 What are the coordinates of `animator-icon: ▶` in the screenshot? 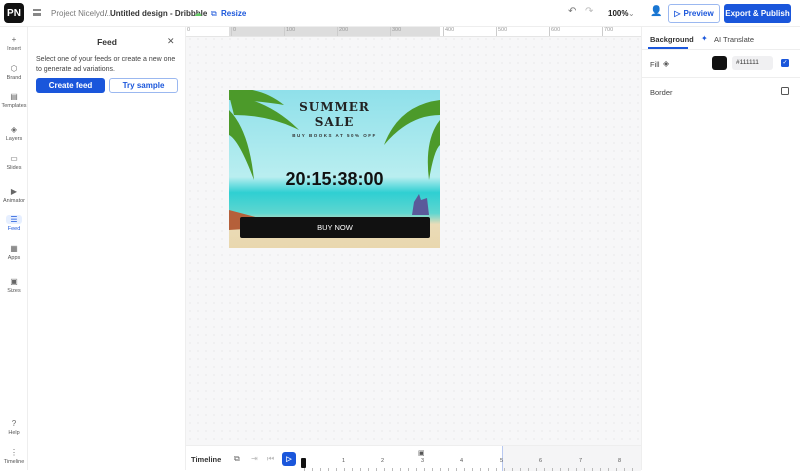 It's located at (14, 191).